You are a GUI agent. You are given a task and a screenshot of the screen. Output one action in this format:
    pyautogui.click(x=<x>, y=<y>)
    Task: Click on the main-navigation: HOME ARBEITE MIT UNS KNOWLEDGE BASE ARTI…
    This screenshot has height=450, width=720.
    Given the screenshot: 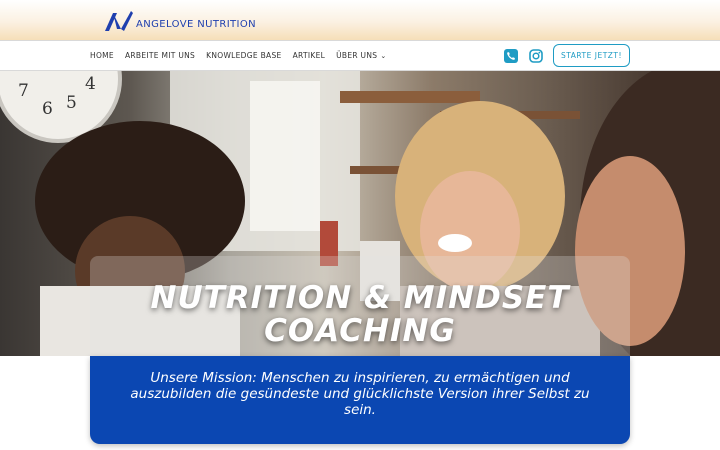 What is the action you would take?
    pyautogui.click(x=360, y=55)
    